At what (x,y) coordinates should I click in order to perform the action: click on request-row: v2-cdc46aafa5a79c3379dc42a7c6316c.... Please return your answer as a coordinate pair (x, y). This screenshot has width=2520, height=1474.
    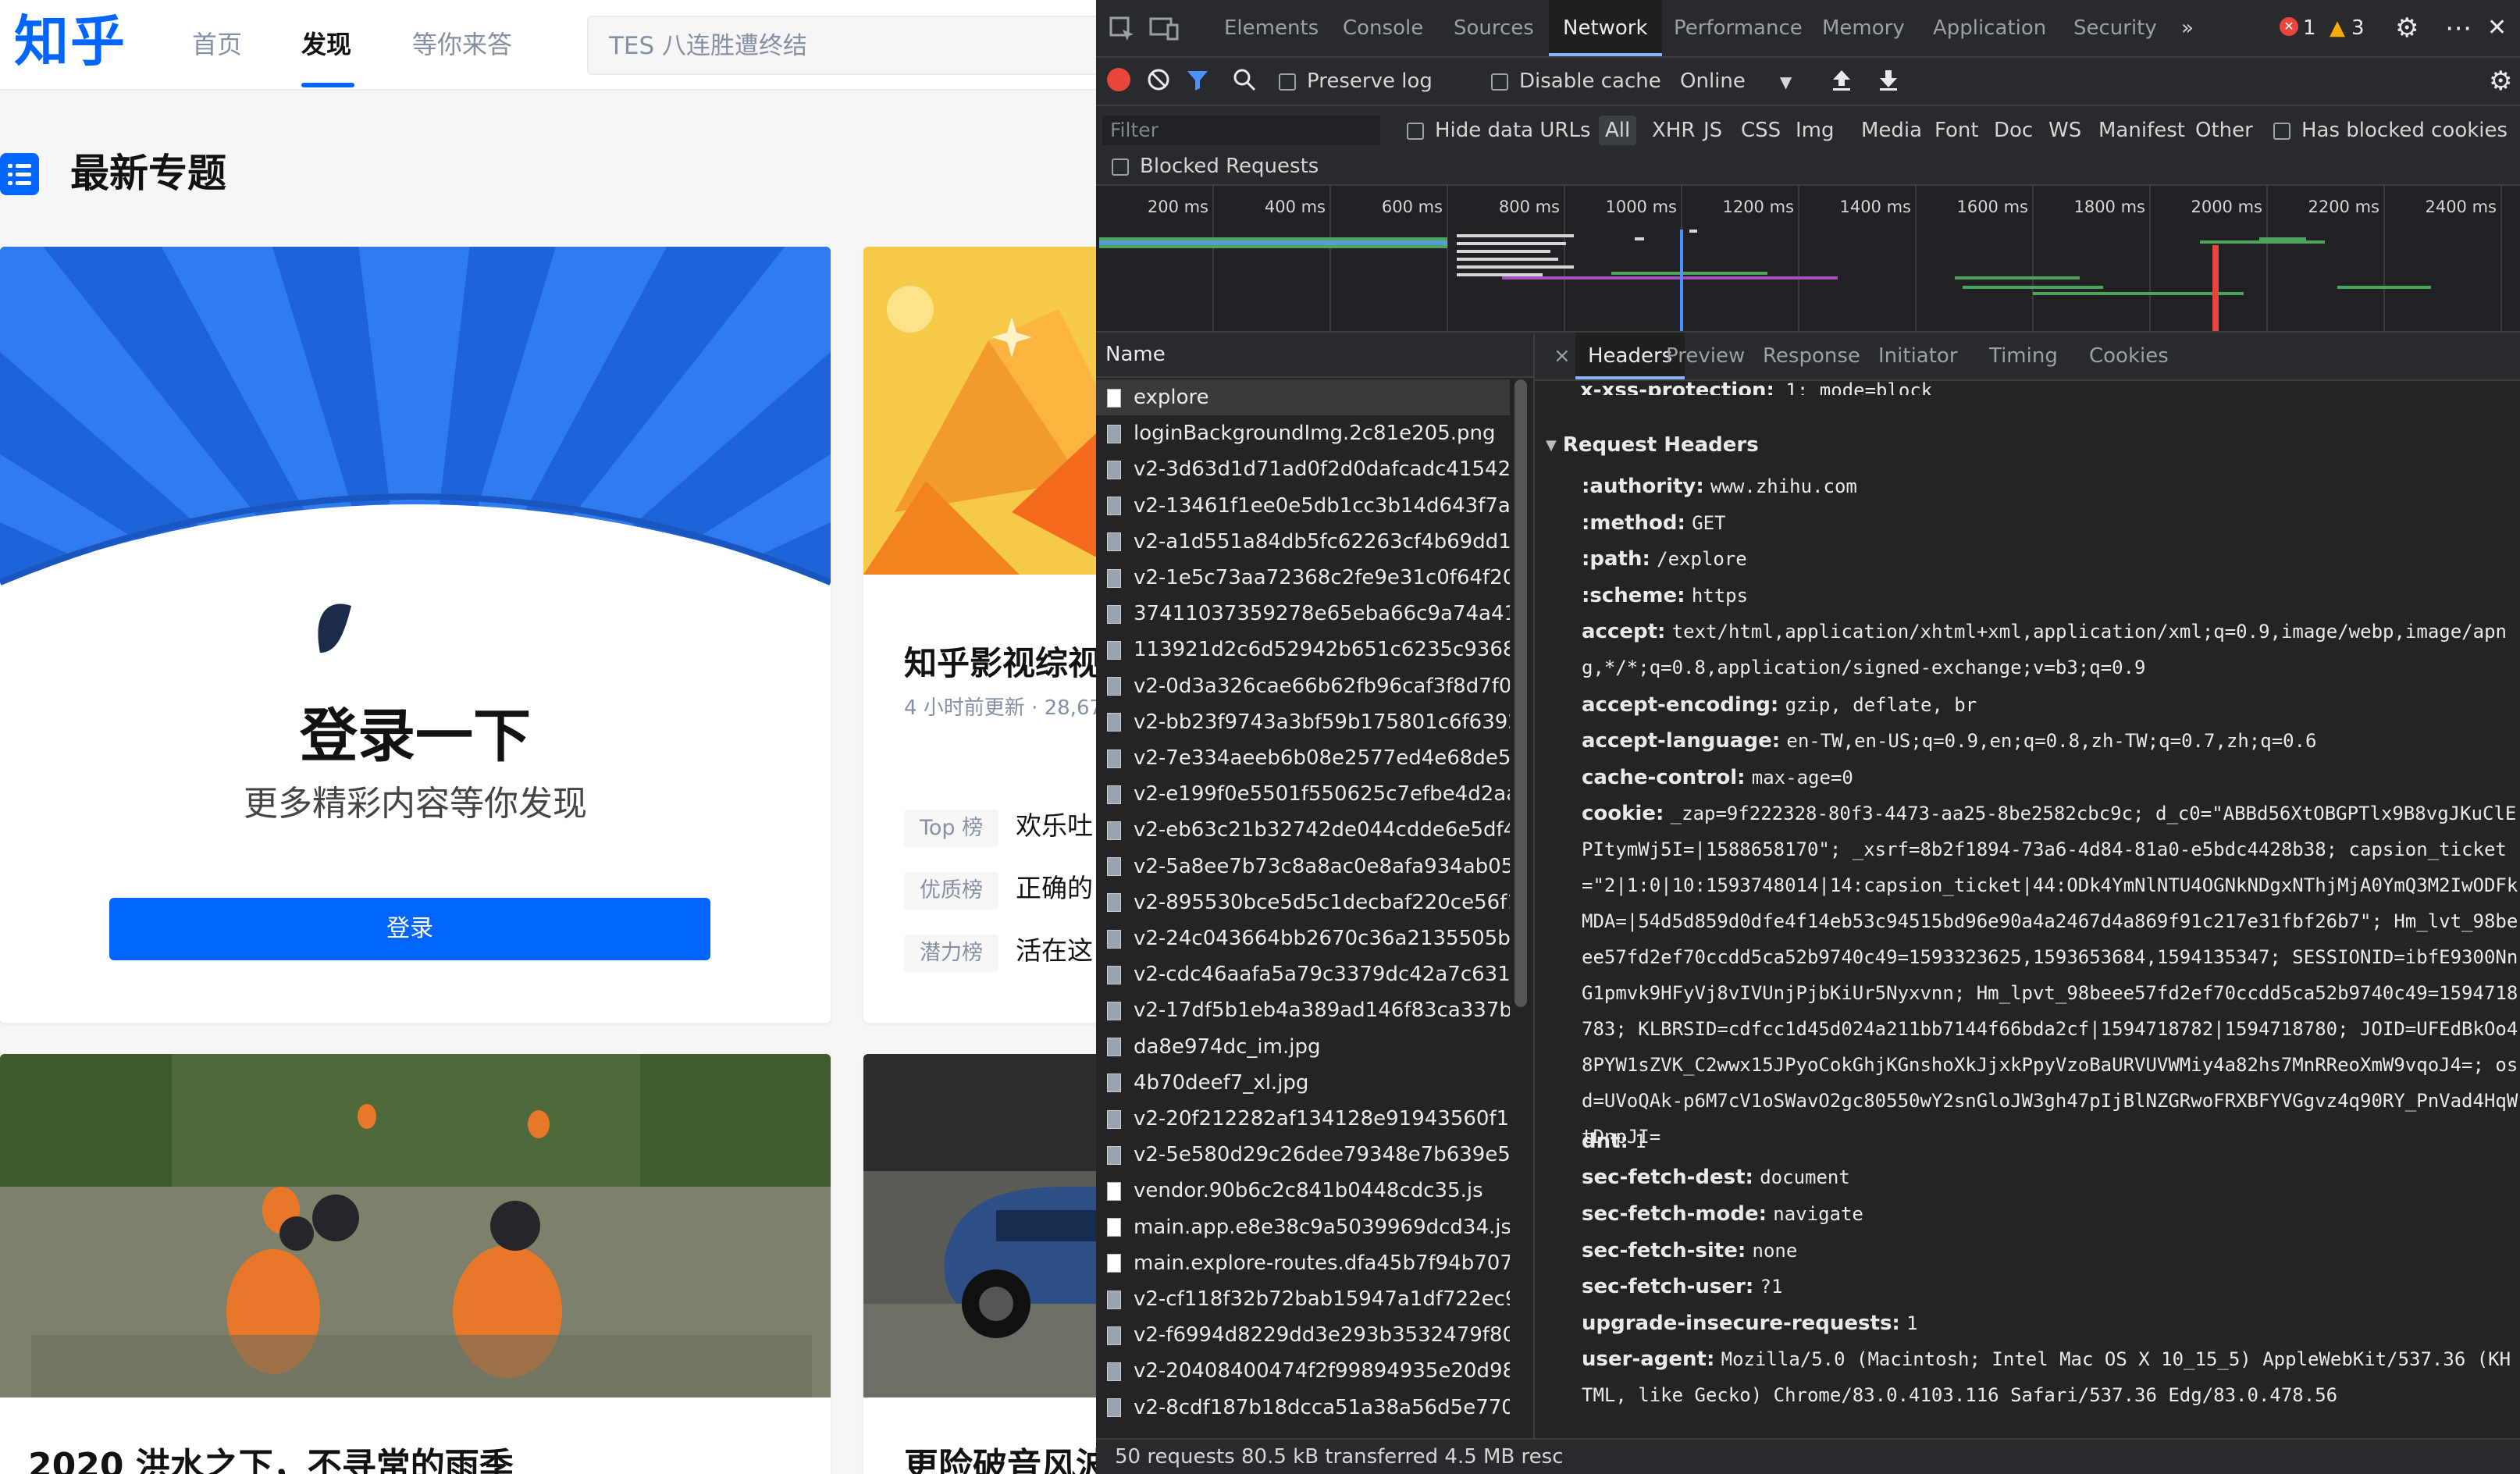
    Looking at the image, I should click on (1303, 974).